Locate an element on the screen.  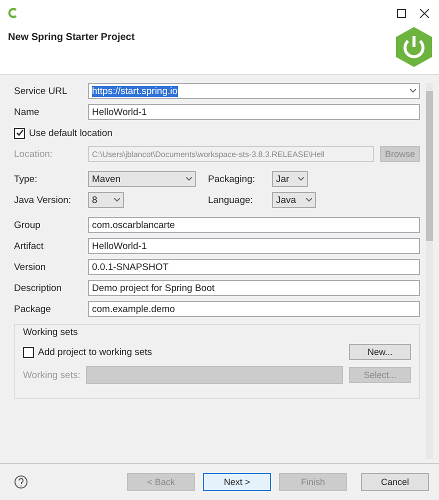
service-url-combo: https://start.spring.io is located at coordinates (254, 91).